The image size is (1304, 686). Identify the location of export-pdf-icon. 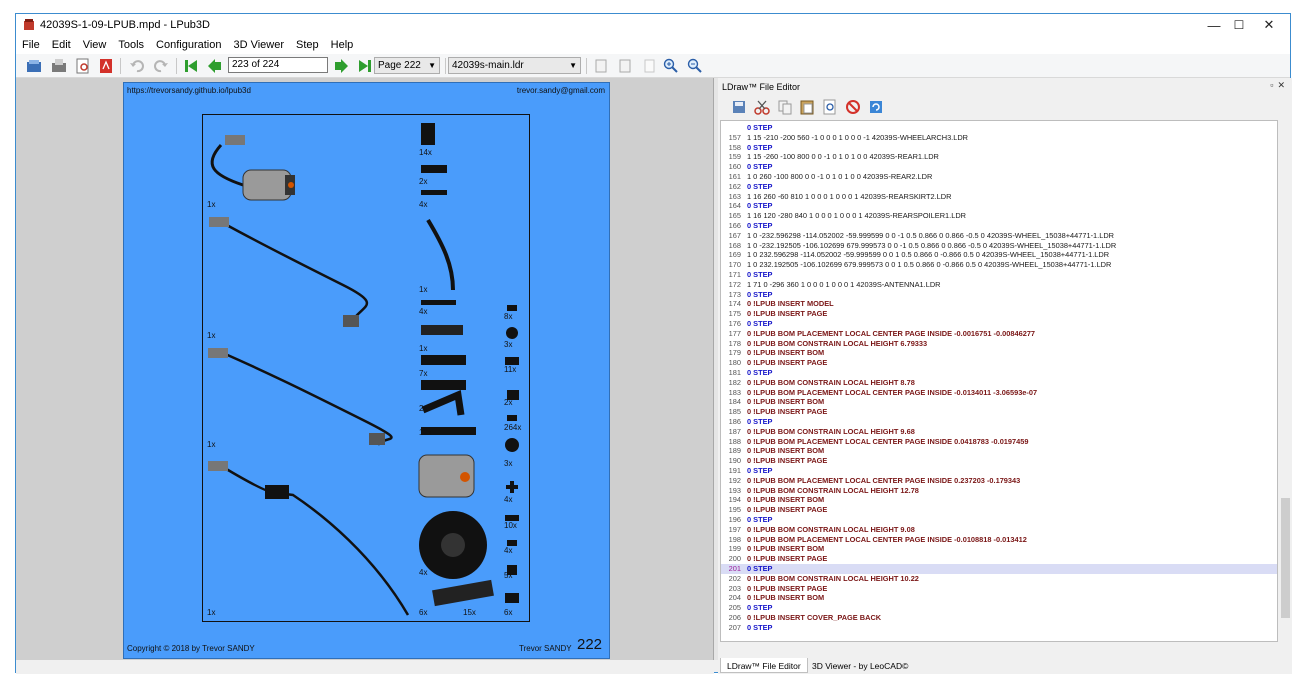
(106, 66).